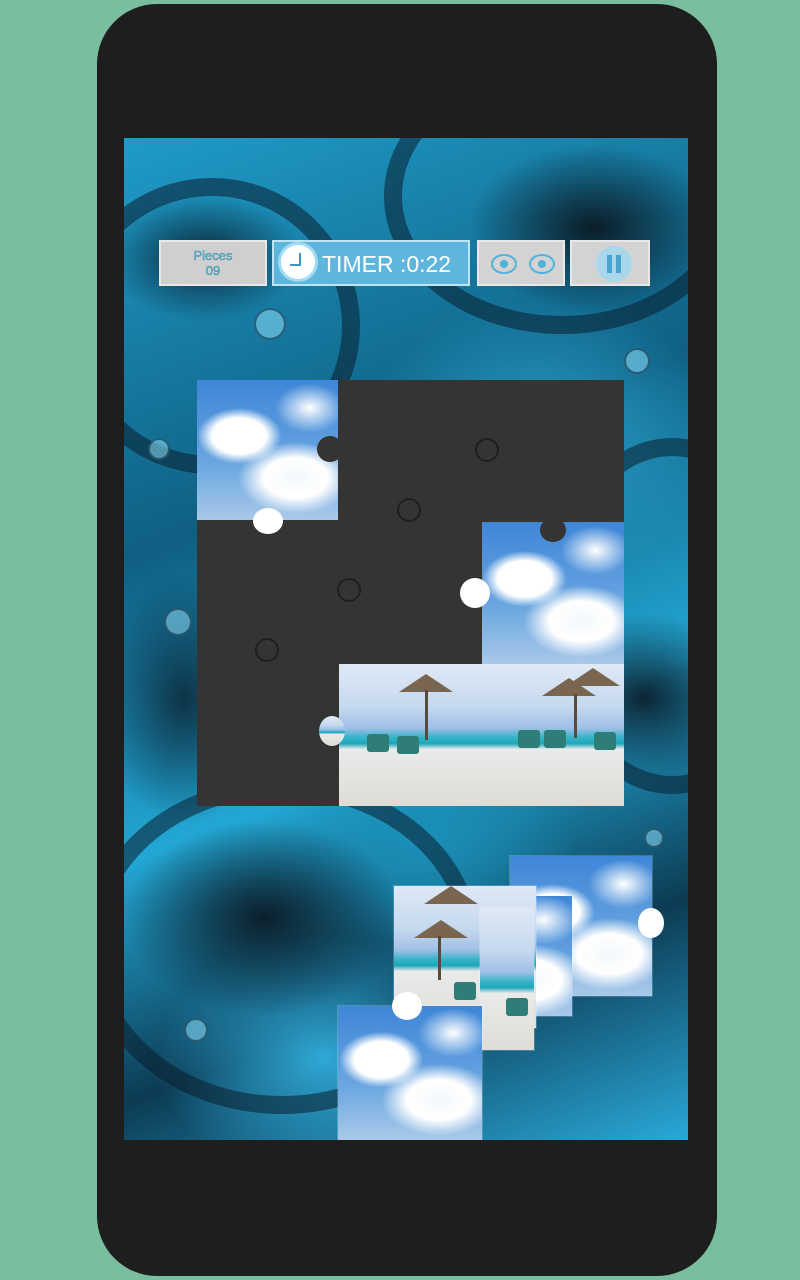 The image size is (800, 1280). I want to click on pieces-counter: Pieces 09, so click(213, 263).